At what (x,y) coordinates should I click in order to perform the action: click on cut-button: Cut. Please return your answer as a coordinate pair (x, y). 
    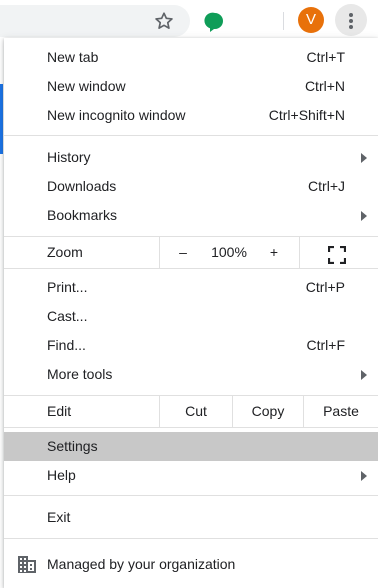
    Looking at the image, I should click on (196, 411).